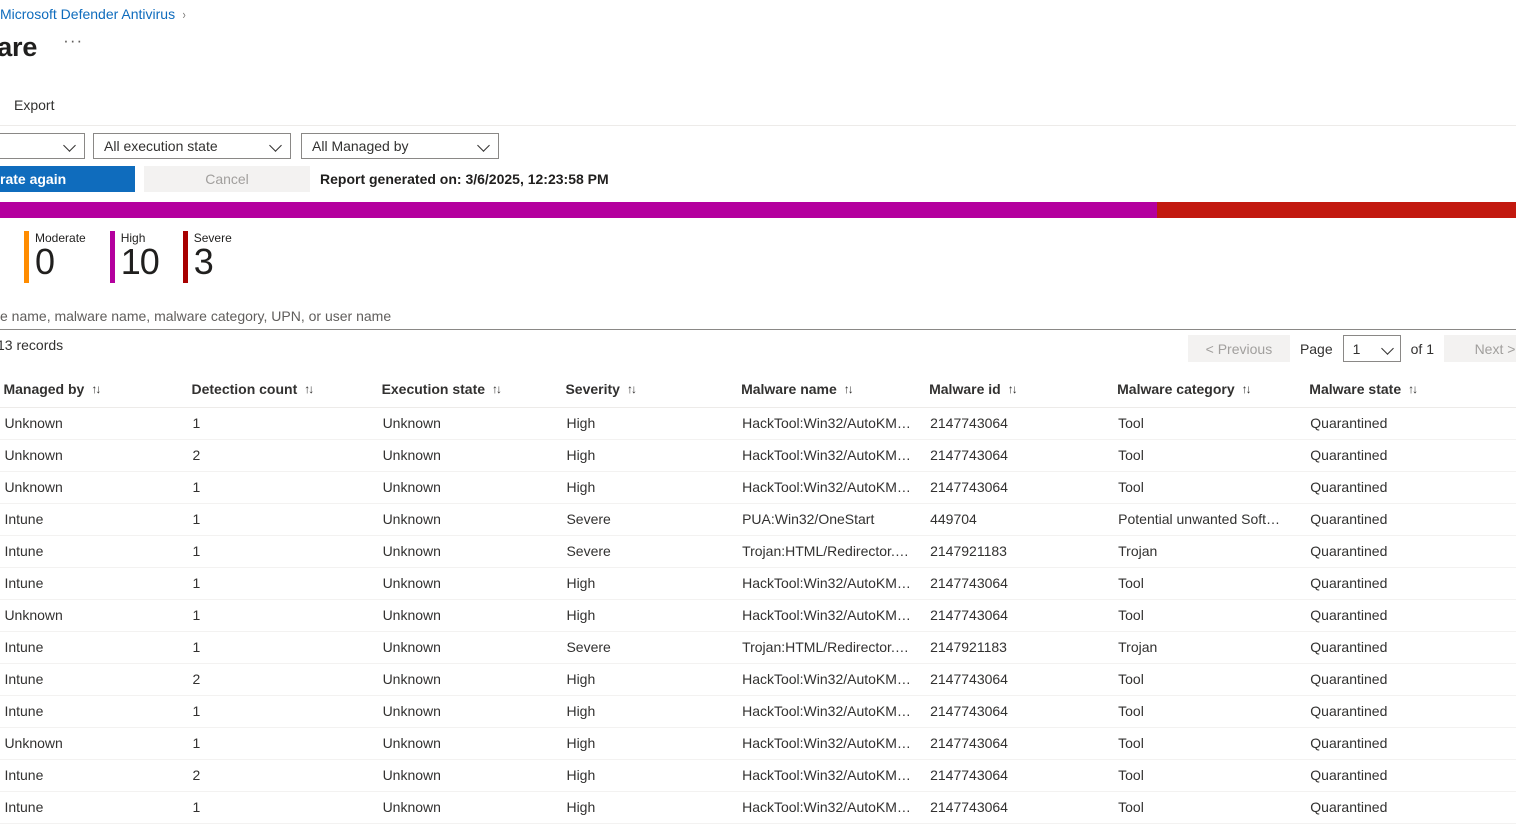 The height and width of the screenshot is (834, 1516). What do you see at coordinates (26, 257) in the screenshot?
I see `severity-accent-bar` at bounding box center [26, 257].